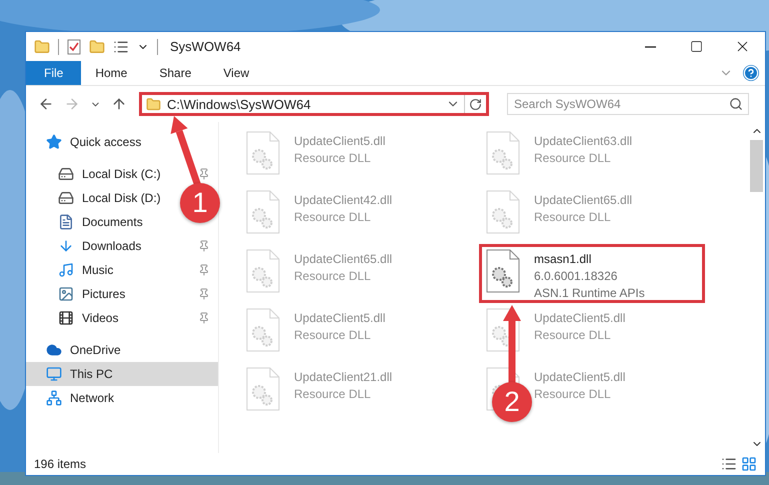 The image size is (769, 485). I want to click on forward-arrow-icon, so click(72, 104).